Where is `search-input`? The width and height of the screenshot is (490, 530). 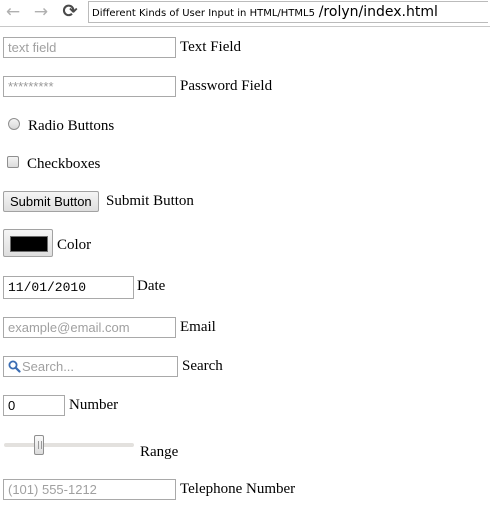
search-input is located at coordinates (98, 366).